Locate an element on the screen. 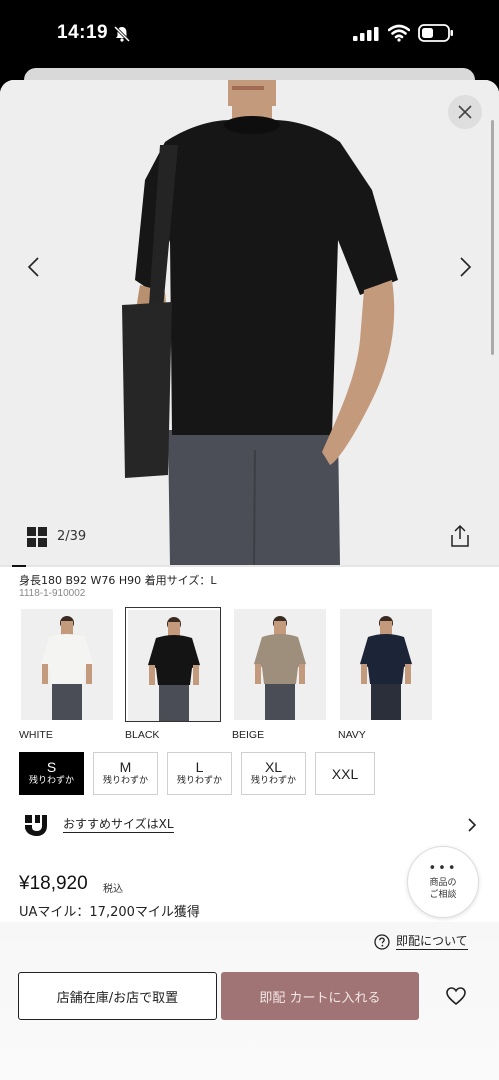  color-swatch-navy is located at coordinates (386, 664).